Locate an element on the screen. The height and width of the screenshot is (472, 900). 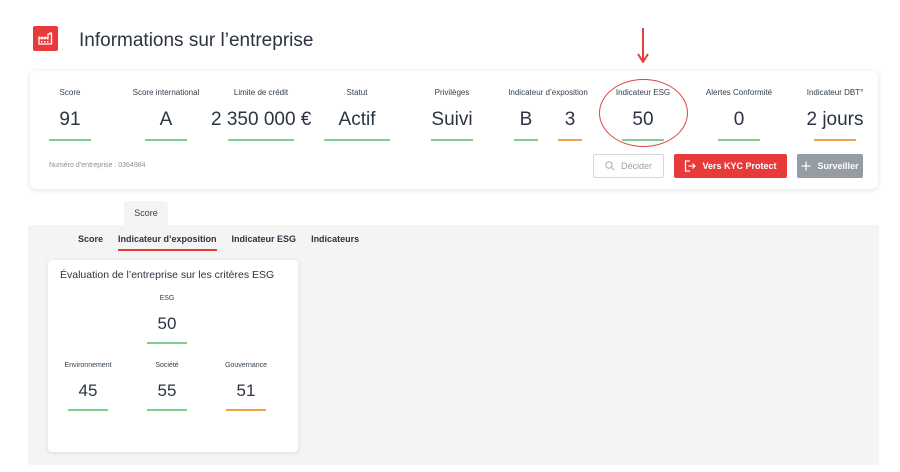
monitor-button: Surveiller is located at coordinates (830, 166).